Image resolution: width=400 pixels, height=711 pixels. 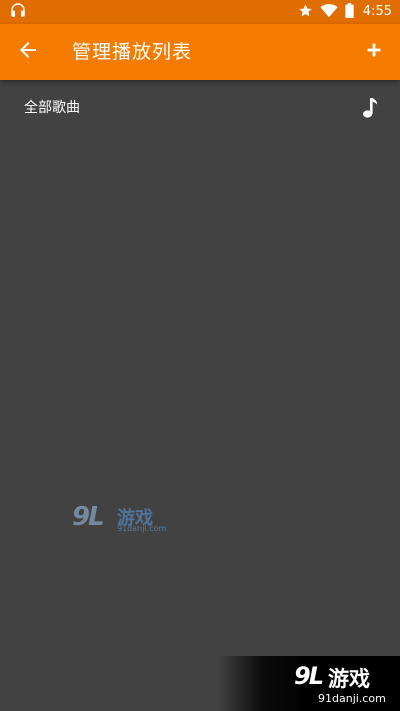 What do you see at coordinates (122, 519) in the screenshot?
I see `watermark-logo-center: 9L 游戏 91danji.com` at bounding box center [122, 519].